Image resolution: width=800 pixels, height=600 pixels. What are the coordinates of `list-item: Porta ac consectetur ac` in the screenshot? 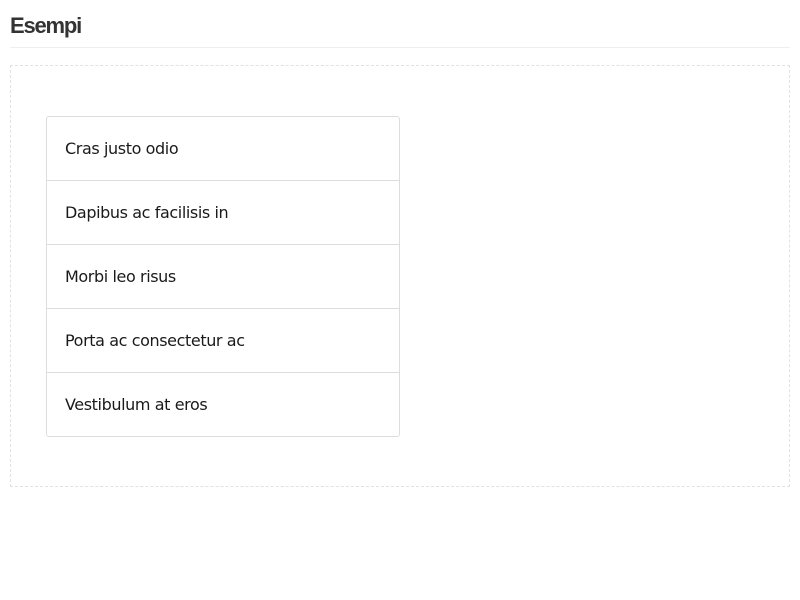 It's located at (223, 341).